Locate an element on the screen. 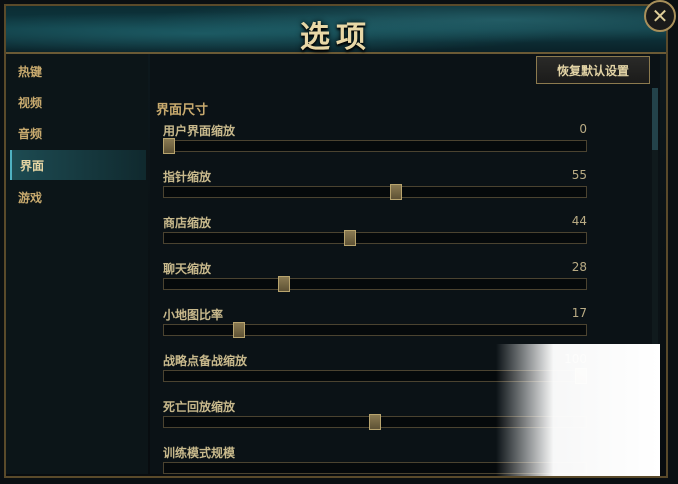 This screenshot has width=678, height=484. setting-value: 44 is located at coordinates (579, 221).